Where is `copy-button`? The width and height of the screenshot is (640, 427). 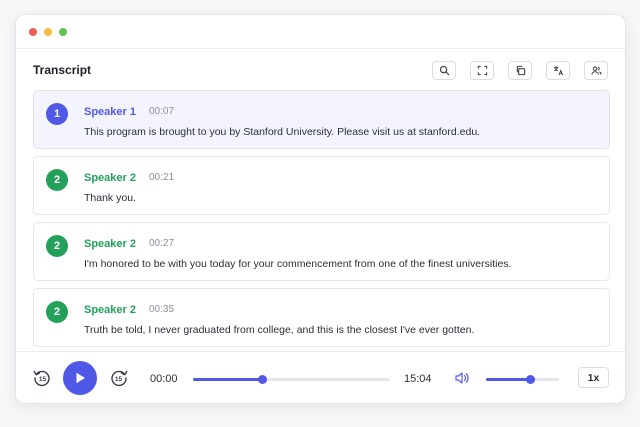 copy-button is located at coordinates (520, 70).